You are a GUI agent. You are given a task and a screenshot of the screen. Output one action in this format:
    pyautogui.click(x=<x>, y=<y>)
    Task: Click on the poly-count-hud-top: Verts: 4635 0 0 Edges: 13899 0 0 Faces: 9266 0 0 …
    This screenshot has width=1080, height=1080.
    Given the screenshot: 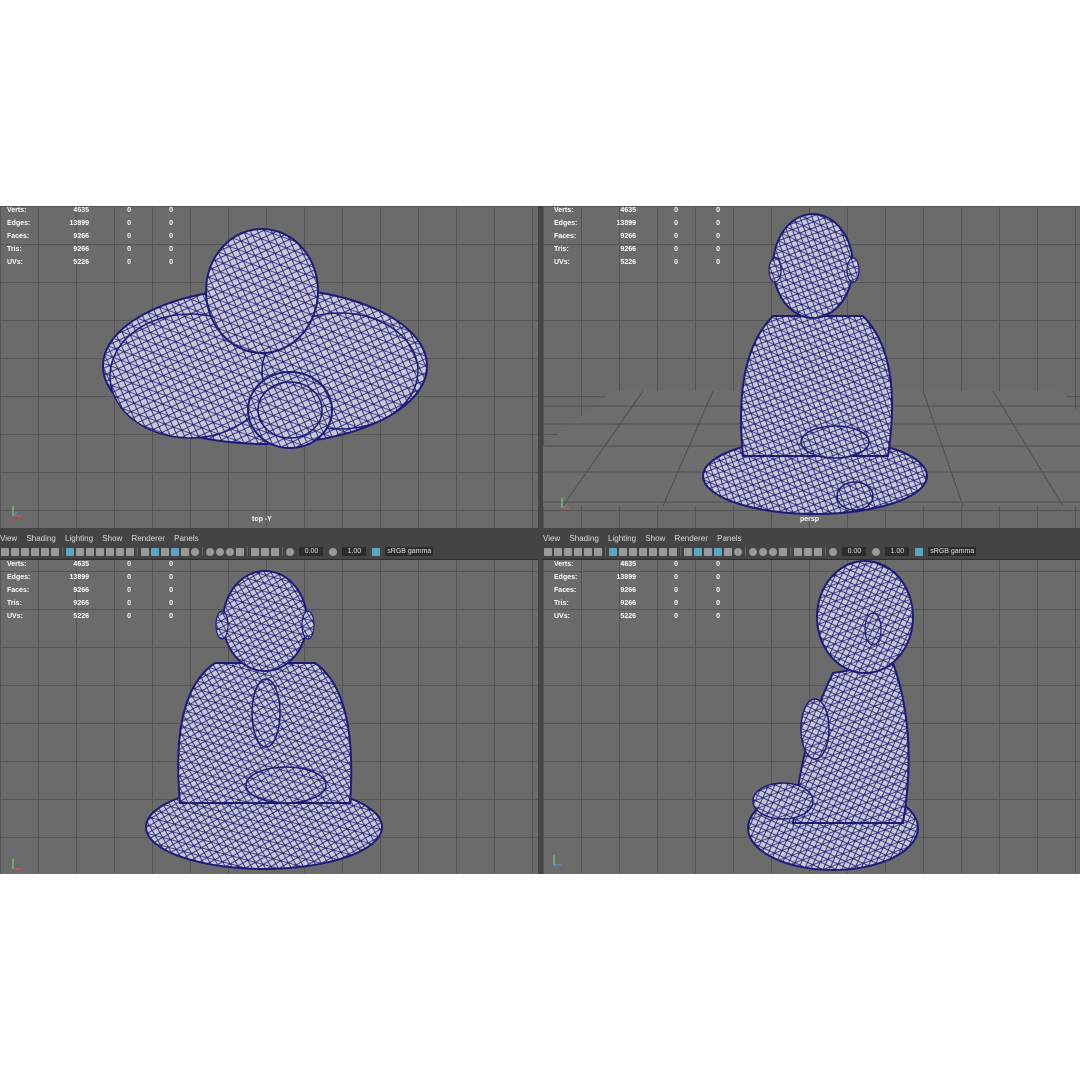 What is the action you would take?
    pyautogui.click(x=92, y=237)
    